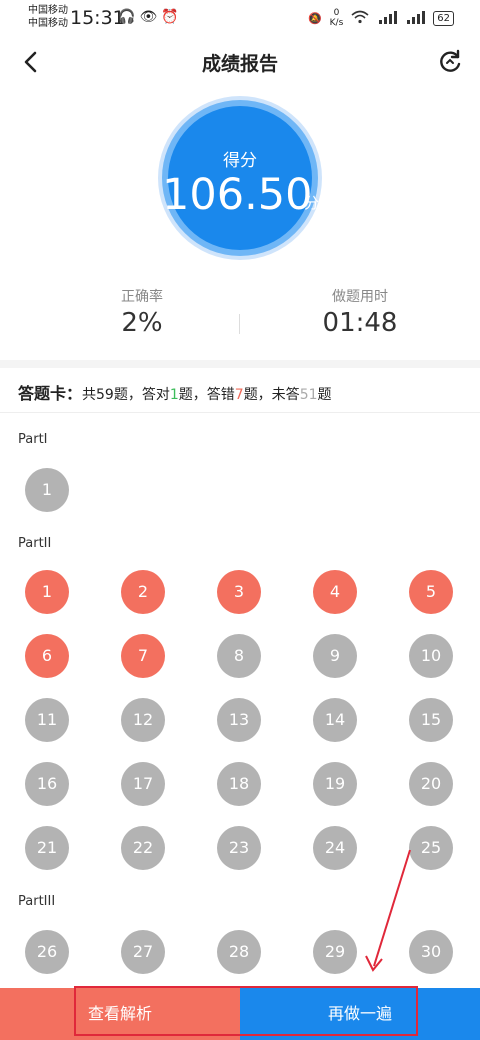 This screenshot has width=480, height=1040. I want to click on net-speed-unit: K/s, so click(336, 23).